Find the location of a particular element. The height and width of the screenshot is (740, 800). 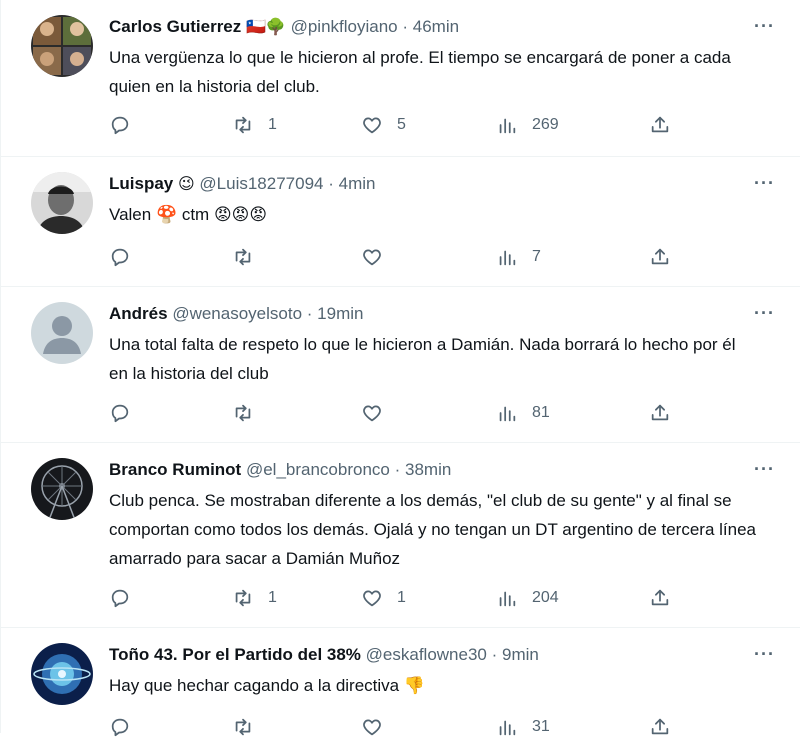

like-button: 5 is located at coordinates (383, 125).